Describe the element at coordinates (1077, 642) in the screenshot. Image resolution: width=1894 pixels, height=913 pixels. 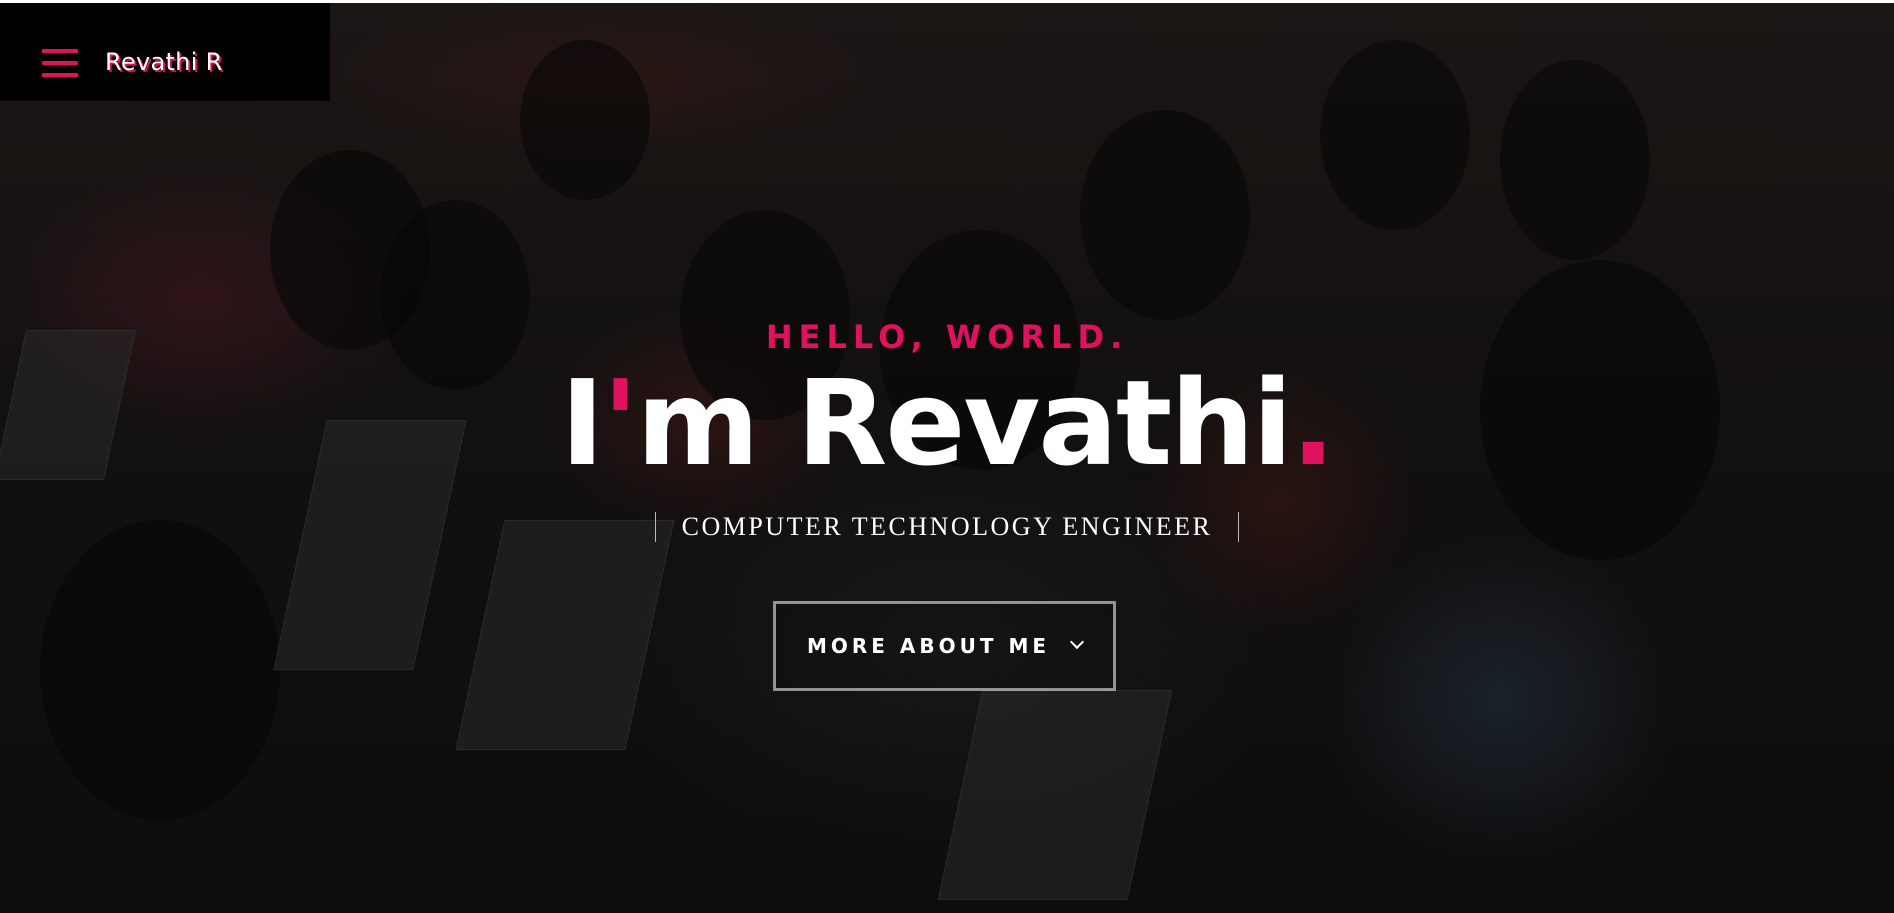
I see `chevron-down-icon` at that location.